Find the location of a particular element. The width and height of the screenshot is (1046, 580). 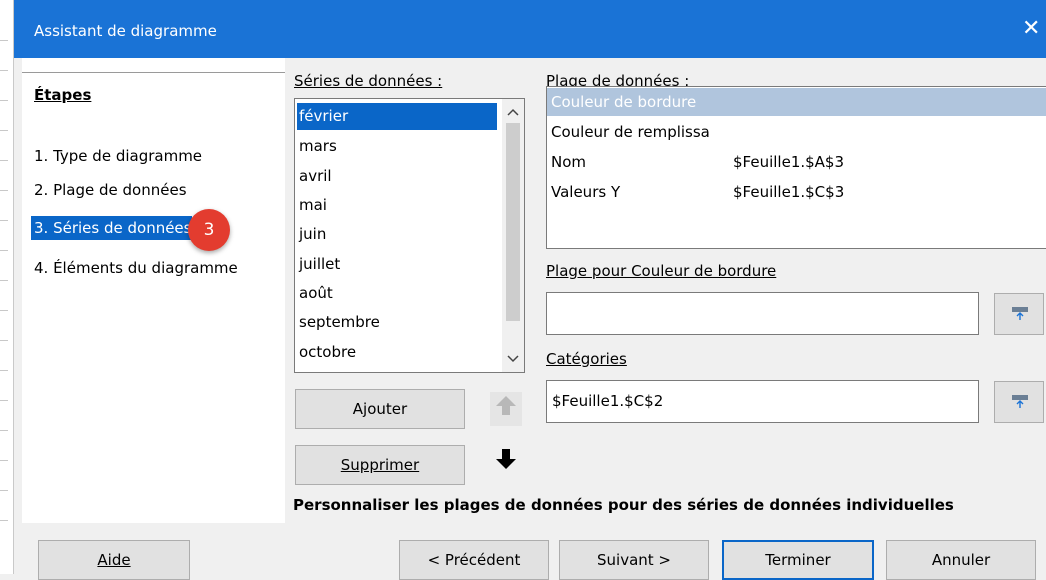

cancel-button: Annuler is located at coordinates (961, 560).